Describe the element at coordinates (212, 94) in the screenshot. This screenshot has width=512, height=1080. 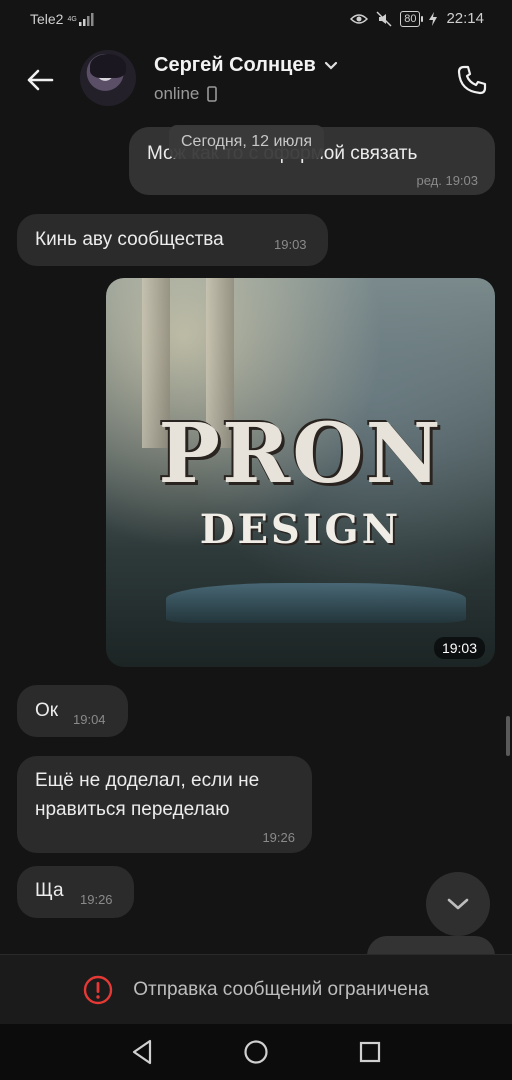
I see `mobile-icon` at that location.